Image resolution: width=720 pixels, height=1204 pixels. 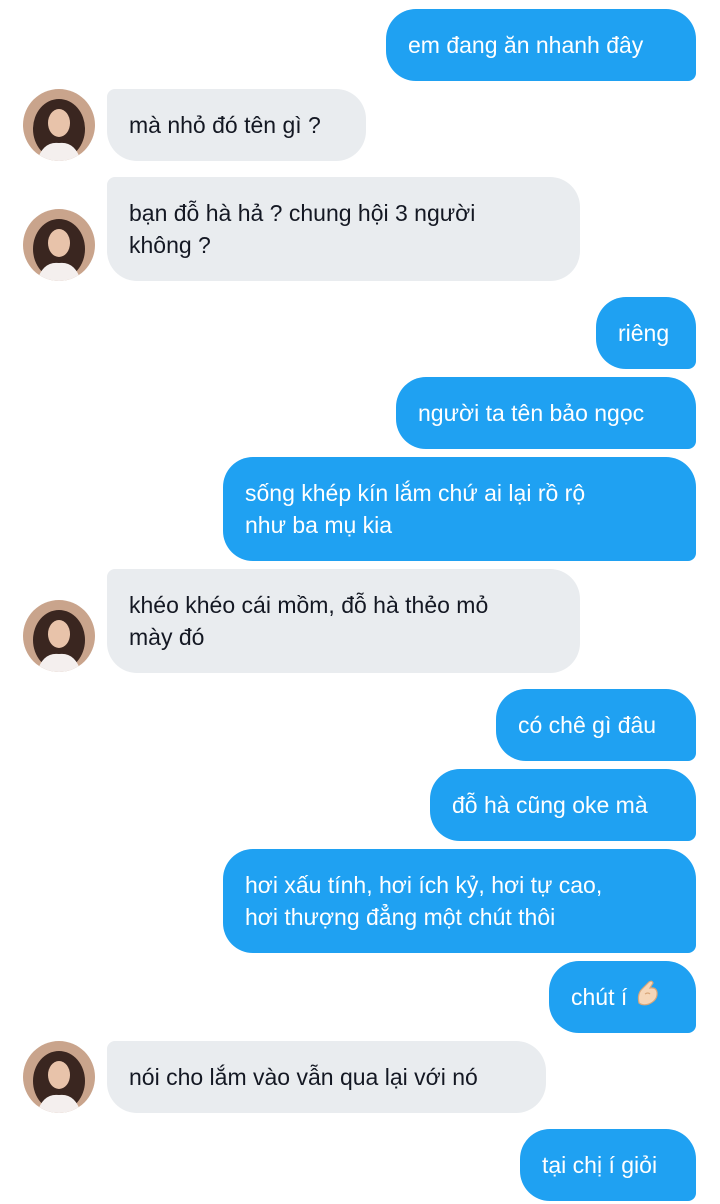 What do you see at coordinates (303, 1077) in the screenshot?
I see `message-text: nói cho lắm vào vẫn qua lại với nó` at bounding box center [303, 1077].